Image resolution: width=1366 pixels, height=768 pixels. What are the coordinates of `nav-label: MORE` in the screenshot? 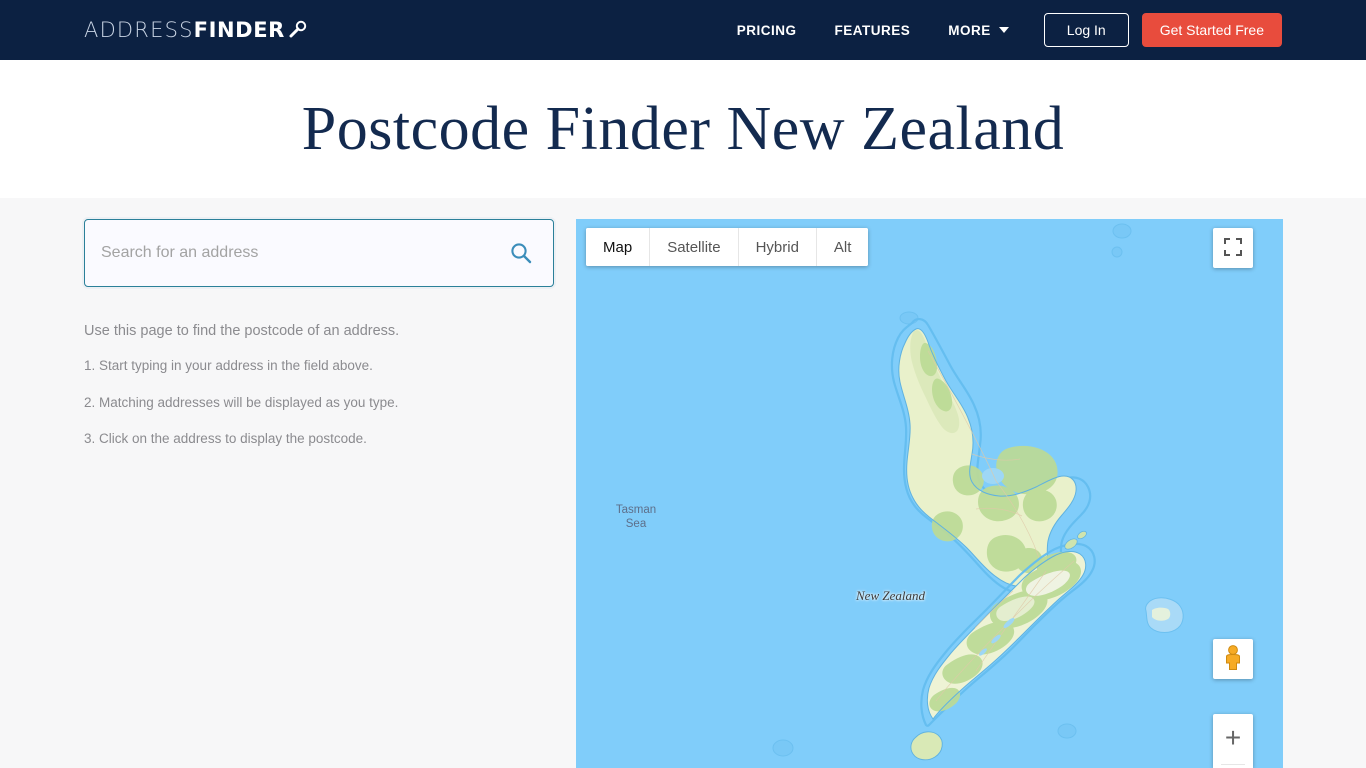 It's located at (969, 30).